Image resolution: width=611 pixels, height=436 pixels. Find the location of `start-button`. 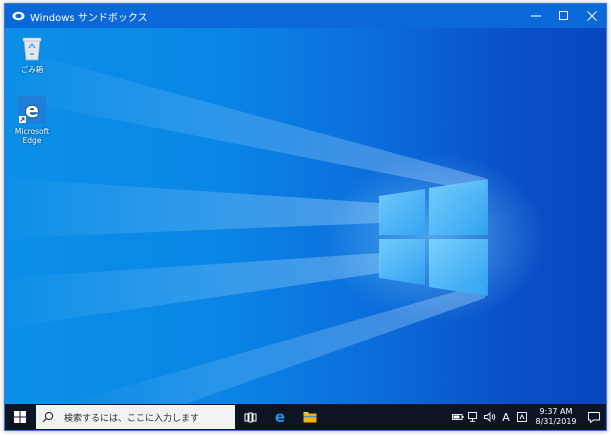

start-button is located at coordinates (20, 417).